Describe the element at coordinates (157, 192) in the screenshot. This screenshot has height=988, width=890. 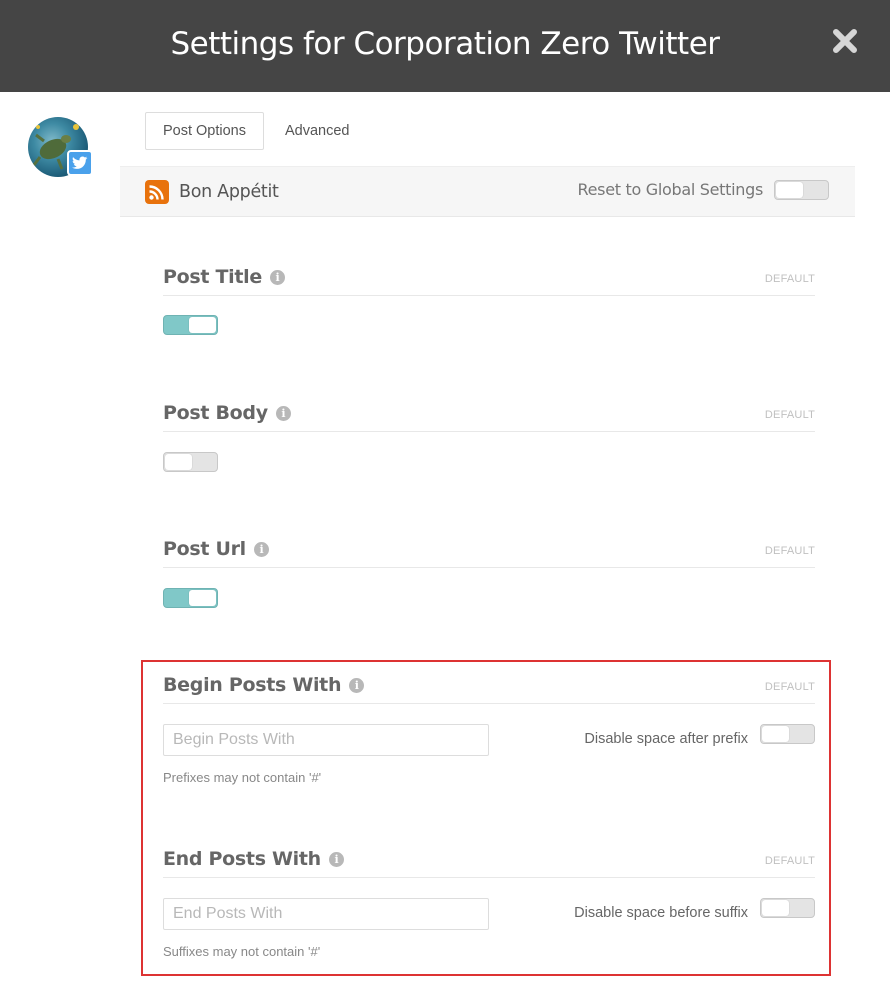
I see `rss-icon` at that location.